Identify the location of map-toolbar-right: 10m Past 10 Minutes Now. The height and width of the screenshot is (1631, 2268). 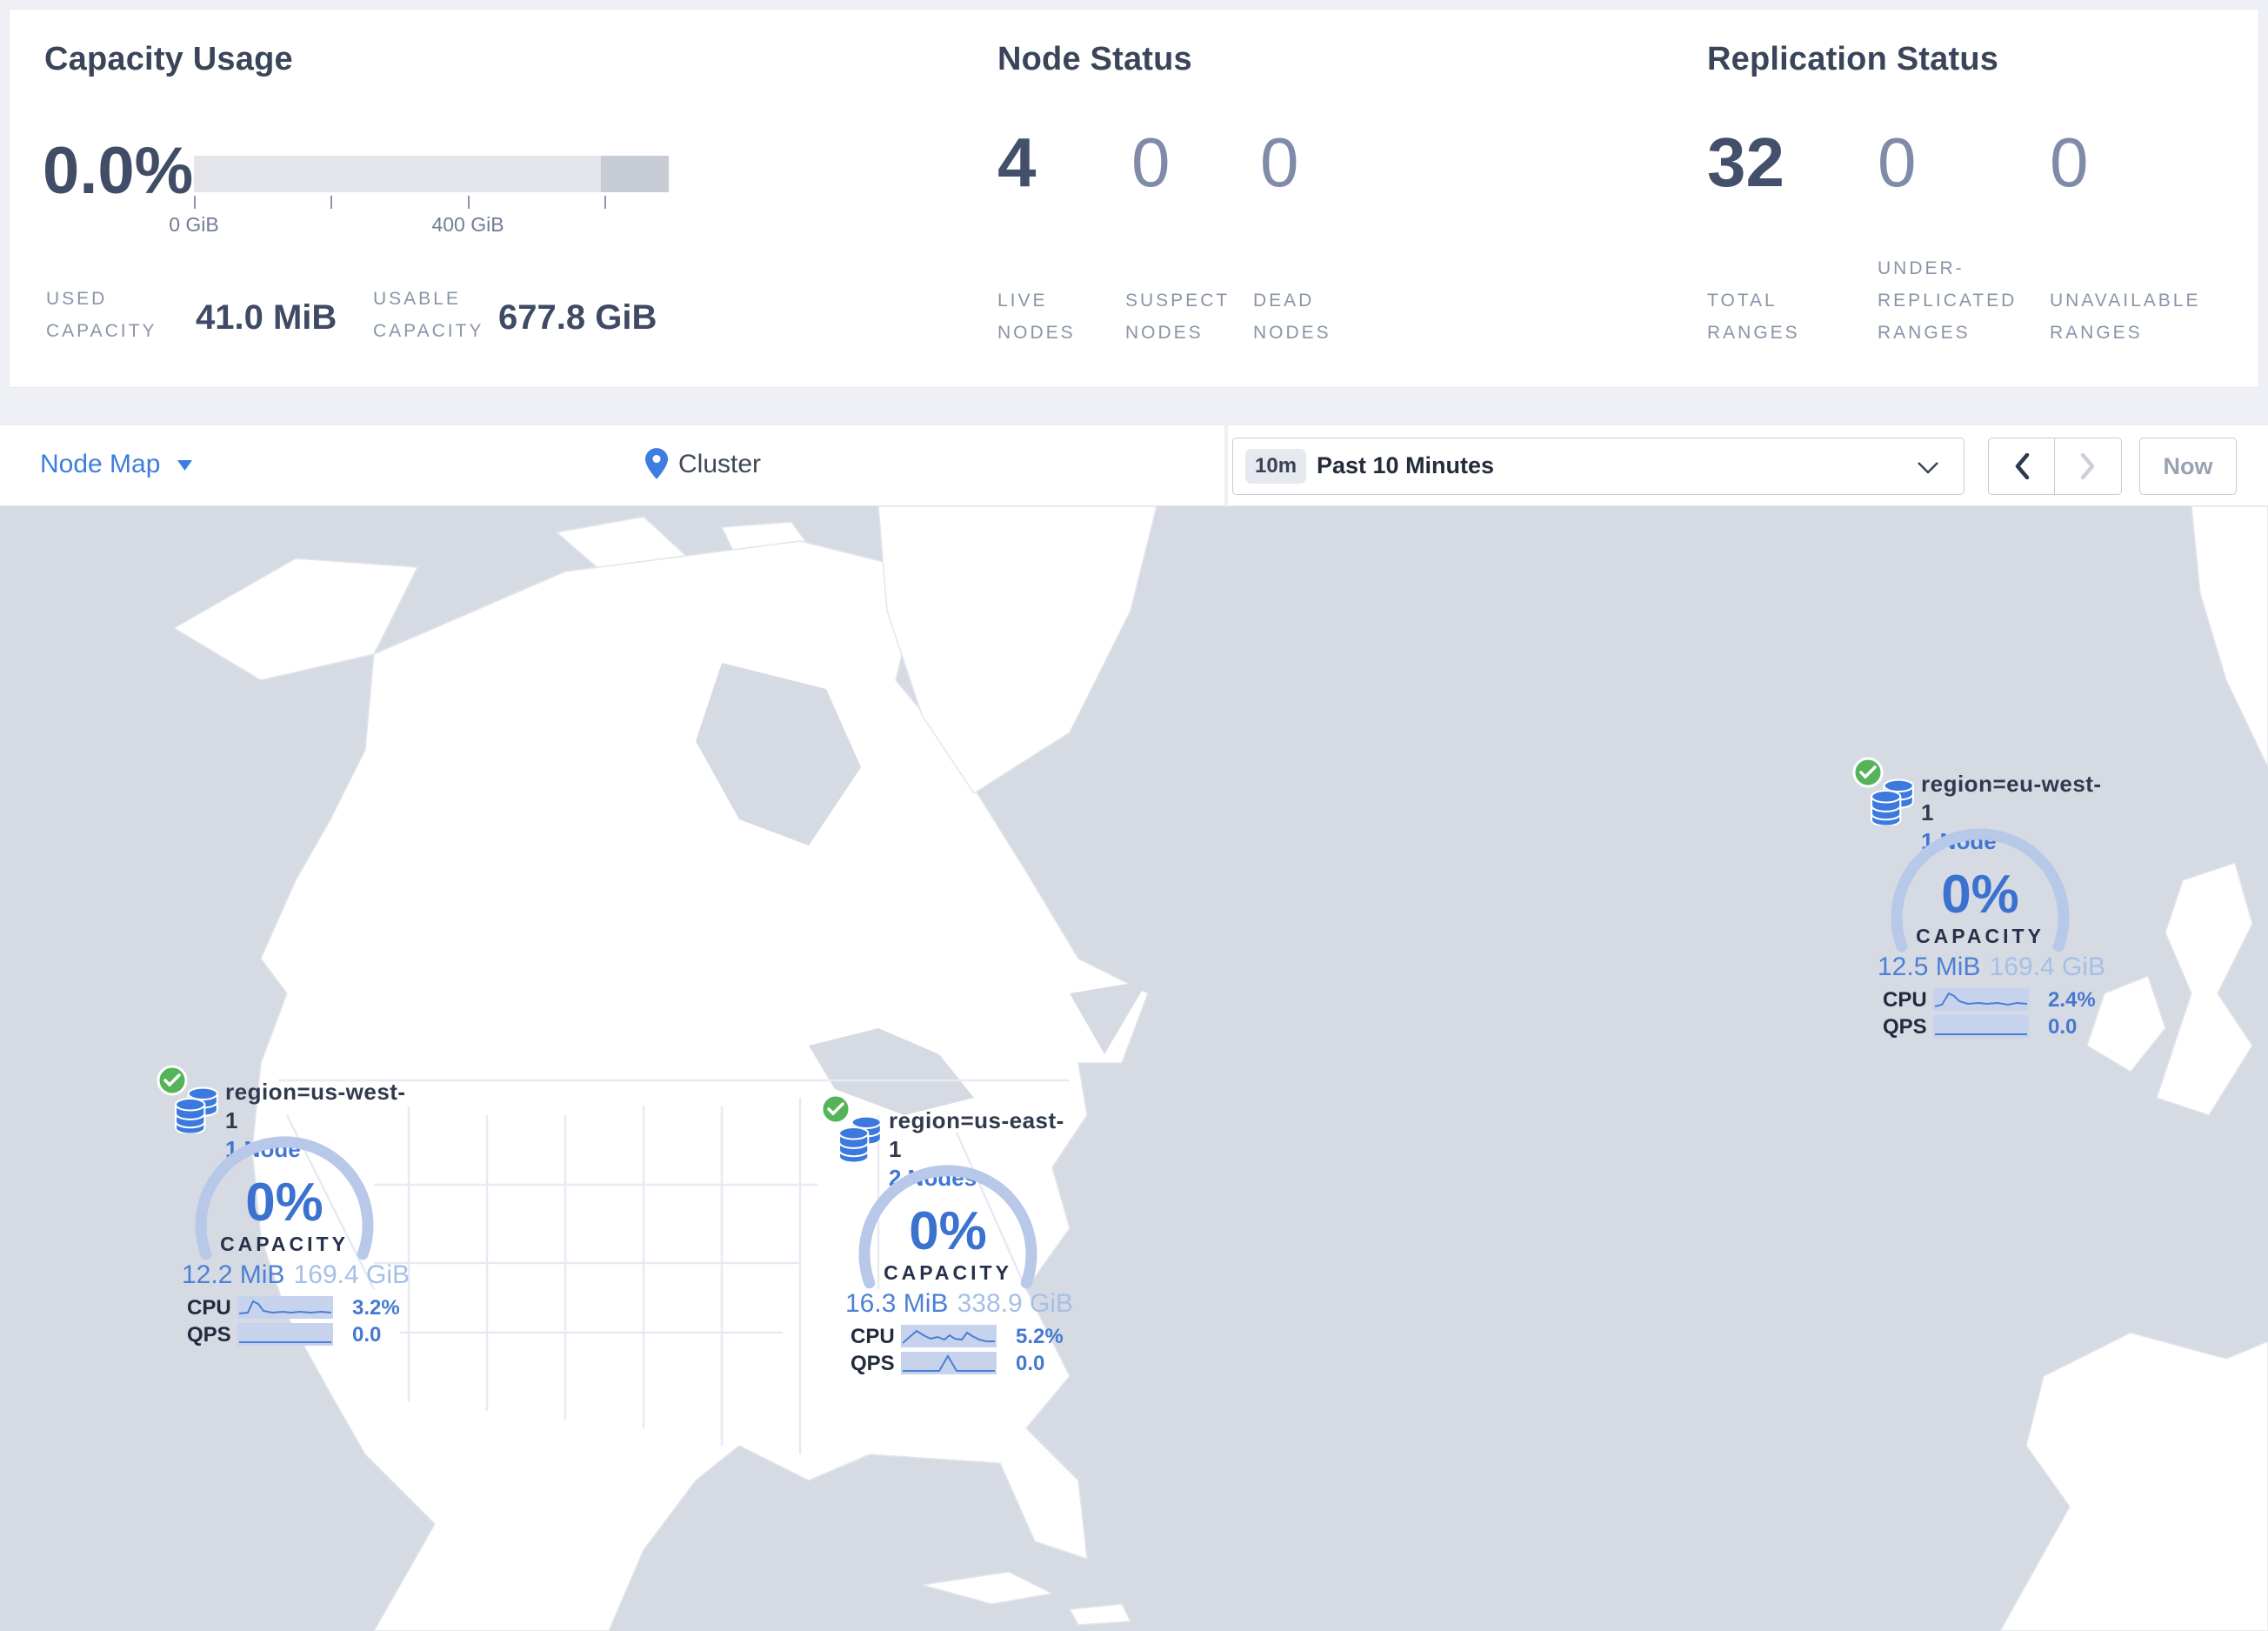
(1748, 465).